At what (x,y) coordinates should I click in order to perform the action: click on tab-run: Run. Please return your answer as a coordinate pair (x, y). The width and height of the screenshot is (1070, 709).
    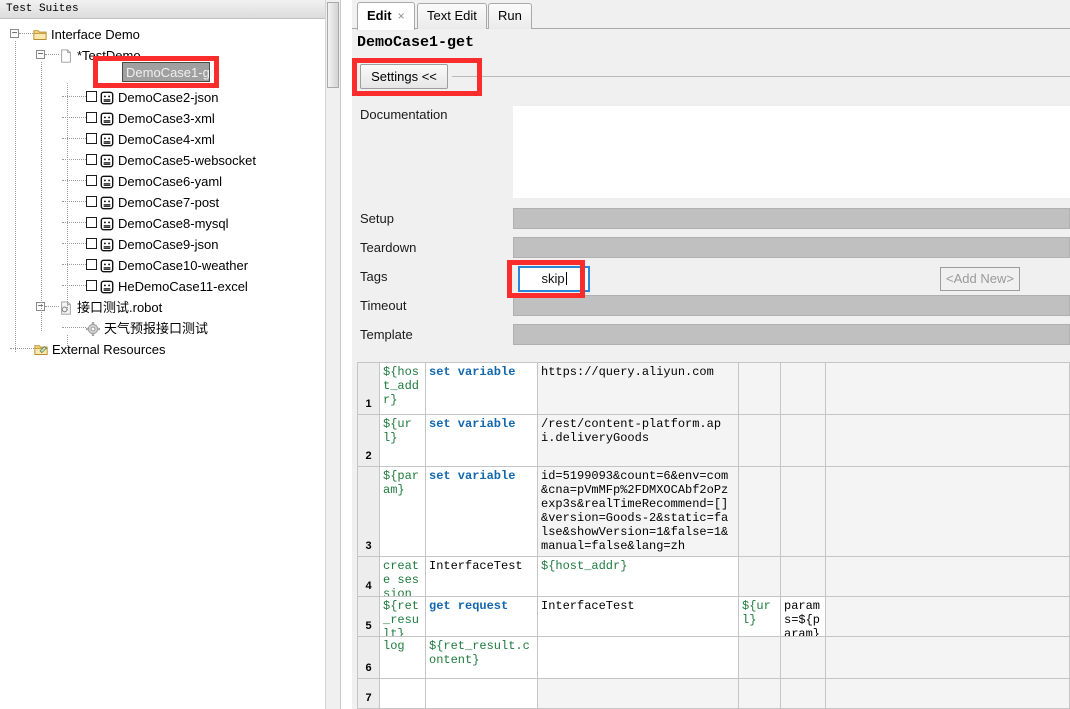
    Looking at the image, I should click on (510, 16).